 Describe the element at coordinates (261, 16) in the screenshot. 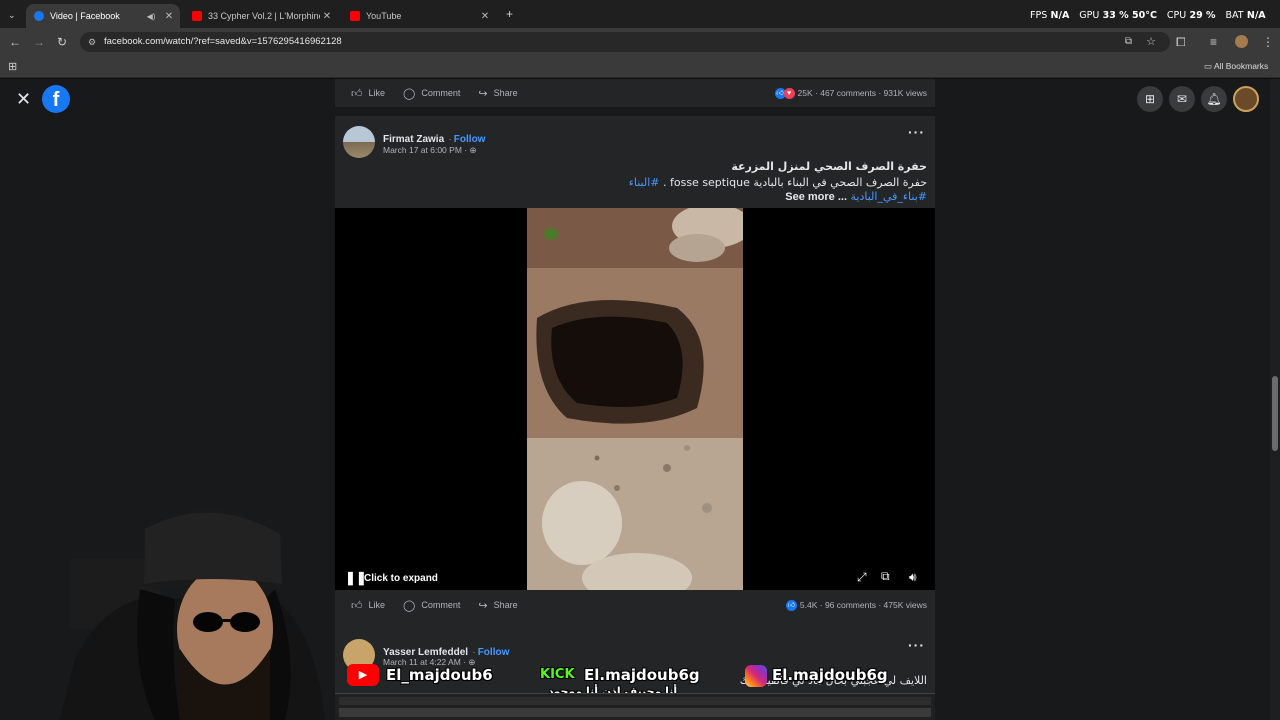

I see `tab-cypher: 33 Cypher Vol.2 | L'Morphine ... ✕` at that location.